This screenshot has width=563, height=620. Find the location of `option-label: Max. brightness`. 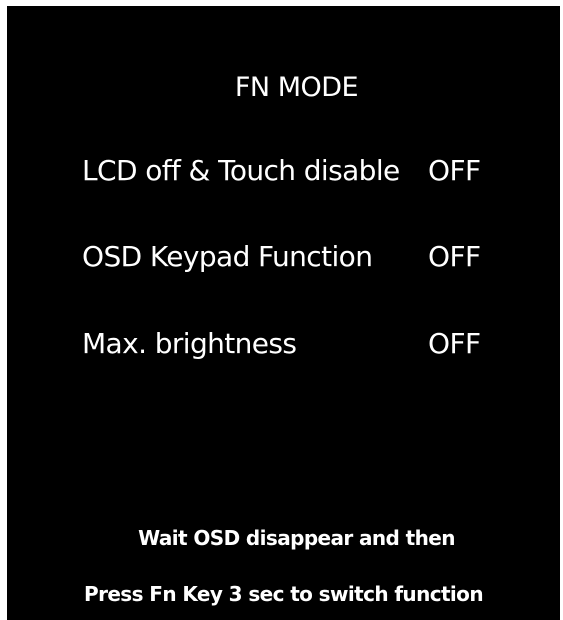

option-label: Max. brightness is located at coordinates (189, 343).